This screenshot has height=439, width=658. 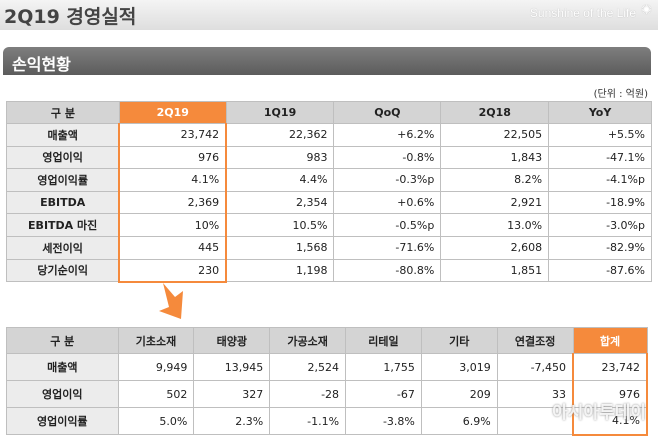 I want to click on column-header: 기초소재, so click(x=156, y=340).